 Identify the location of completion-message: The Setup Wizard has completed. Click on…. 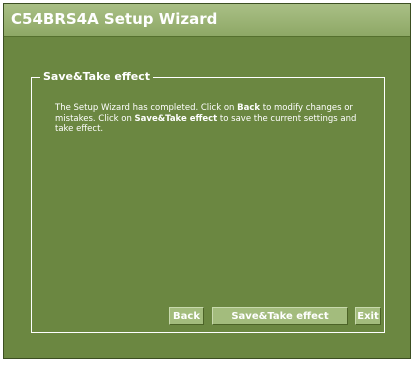
(215, 119).